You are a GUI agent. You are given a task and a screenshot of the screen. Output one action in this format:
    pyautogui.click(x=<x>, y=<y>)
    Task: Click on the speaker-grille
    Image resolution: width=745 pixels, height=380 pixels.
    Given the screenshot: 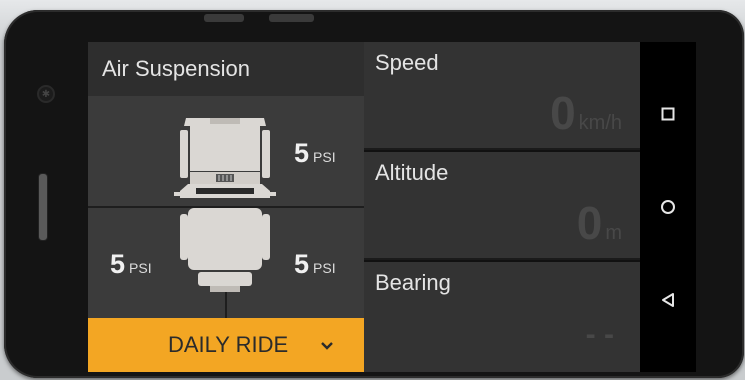 What is the action you would take?
    pyautogui.click(x=43, y=207)
    